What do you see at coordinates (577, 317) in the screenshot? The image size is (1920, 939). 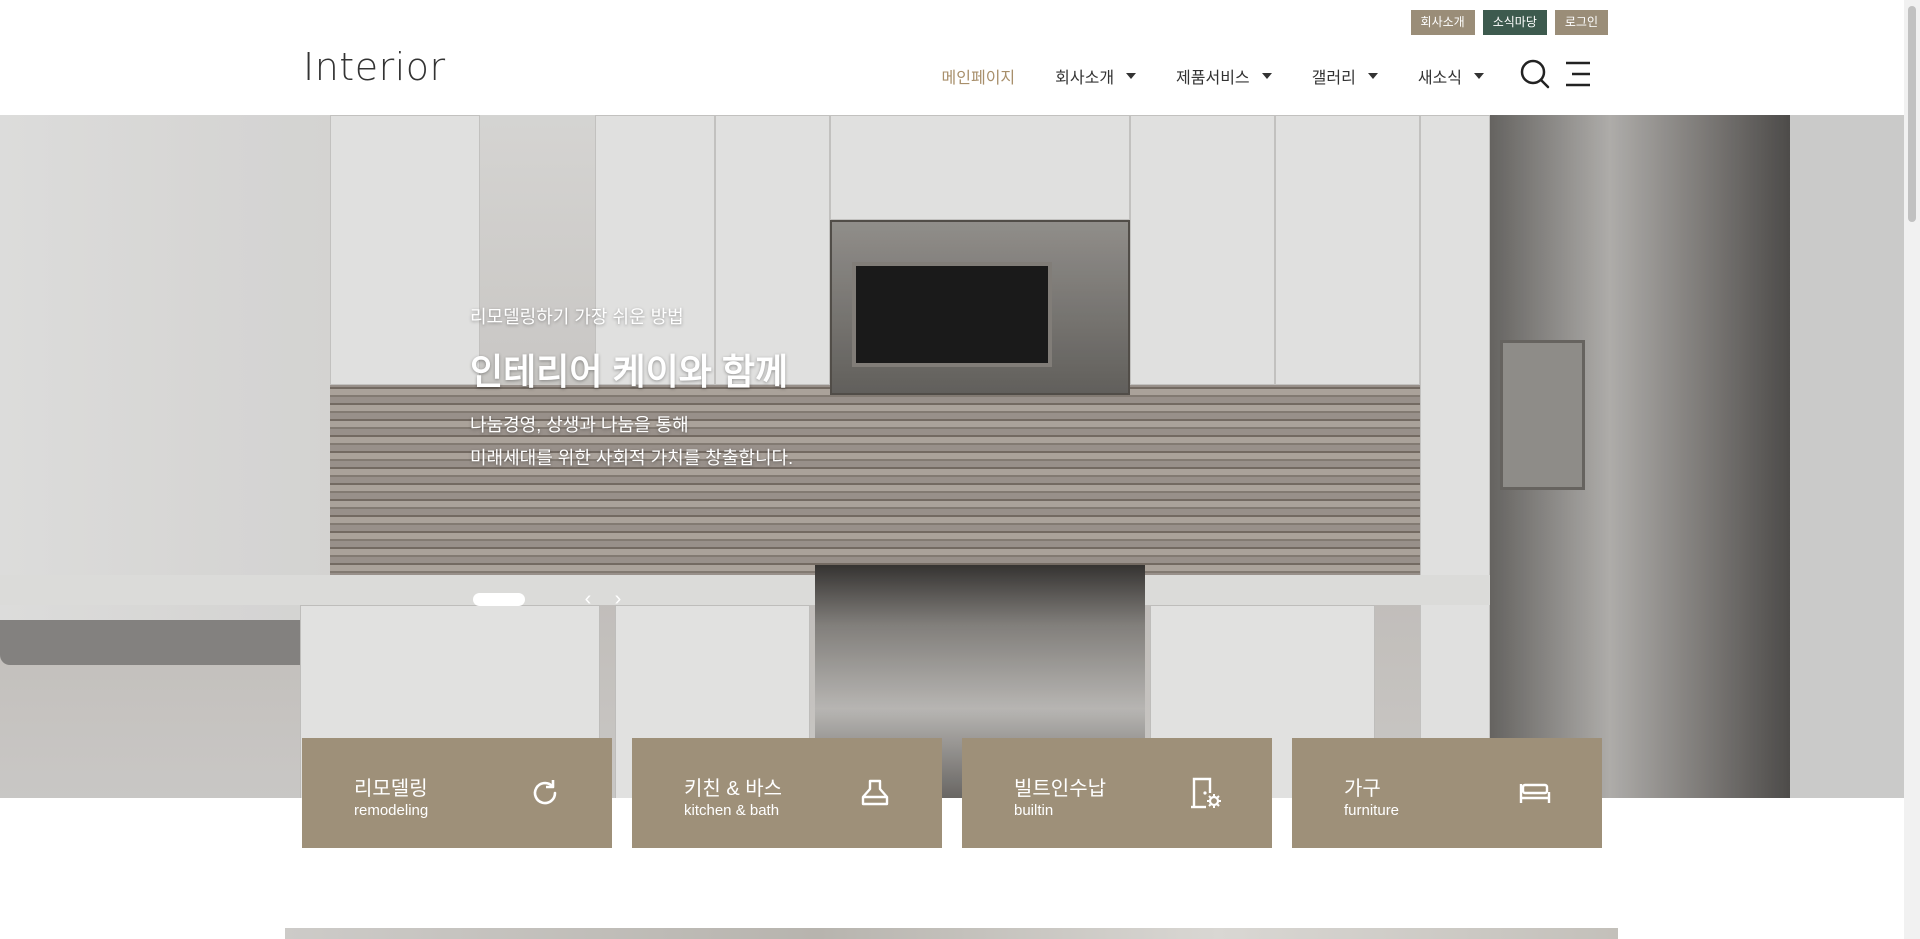 I see `hero-subtitle: 리모델링하기 가장 쉬운 방법` at bounding box center [577, 317].